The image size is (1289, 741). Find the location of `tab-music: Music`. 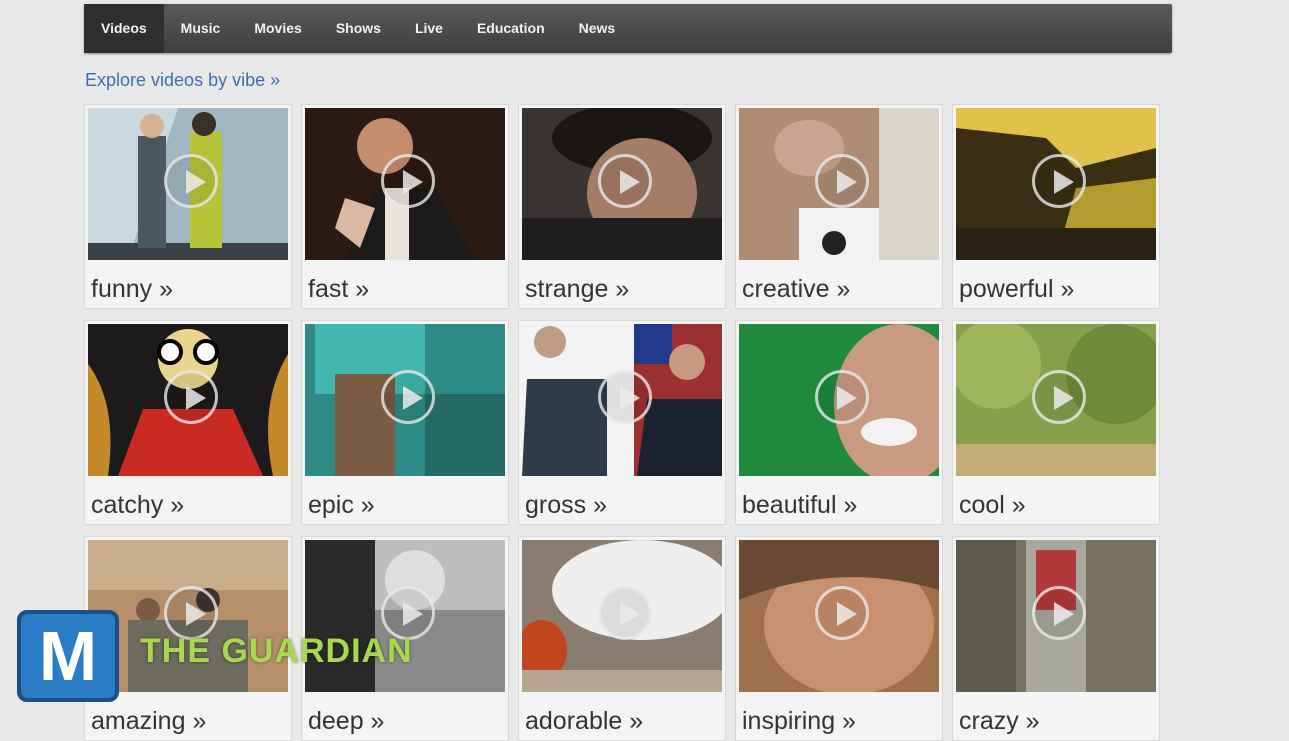

tab-music: Music is located at coordinates (201, 28).